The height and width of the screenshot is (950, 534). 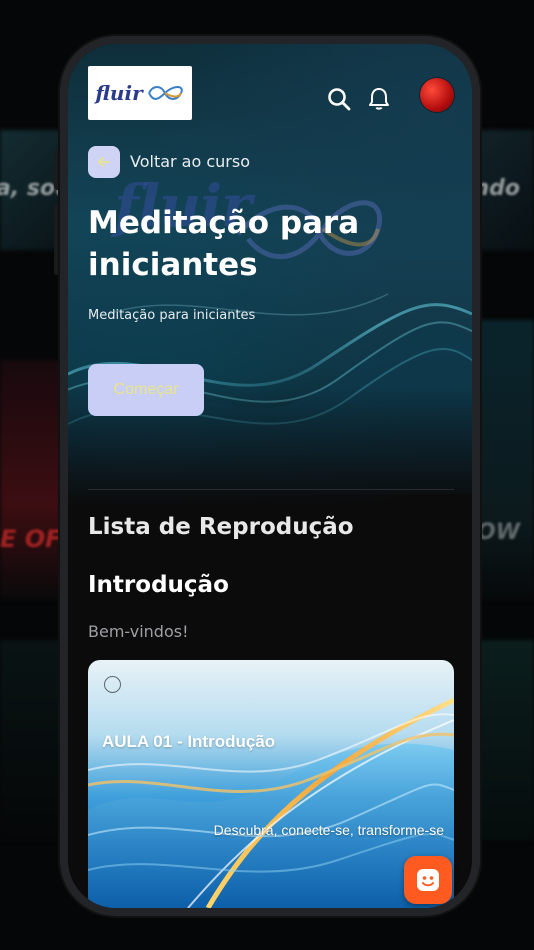 I want to click on section-divider, so click(x=271, y=489).